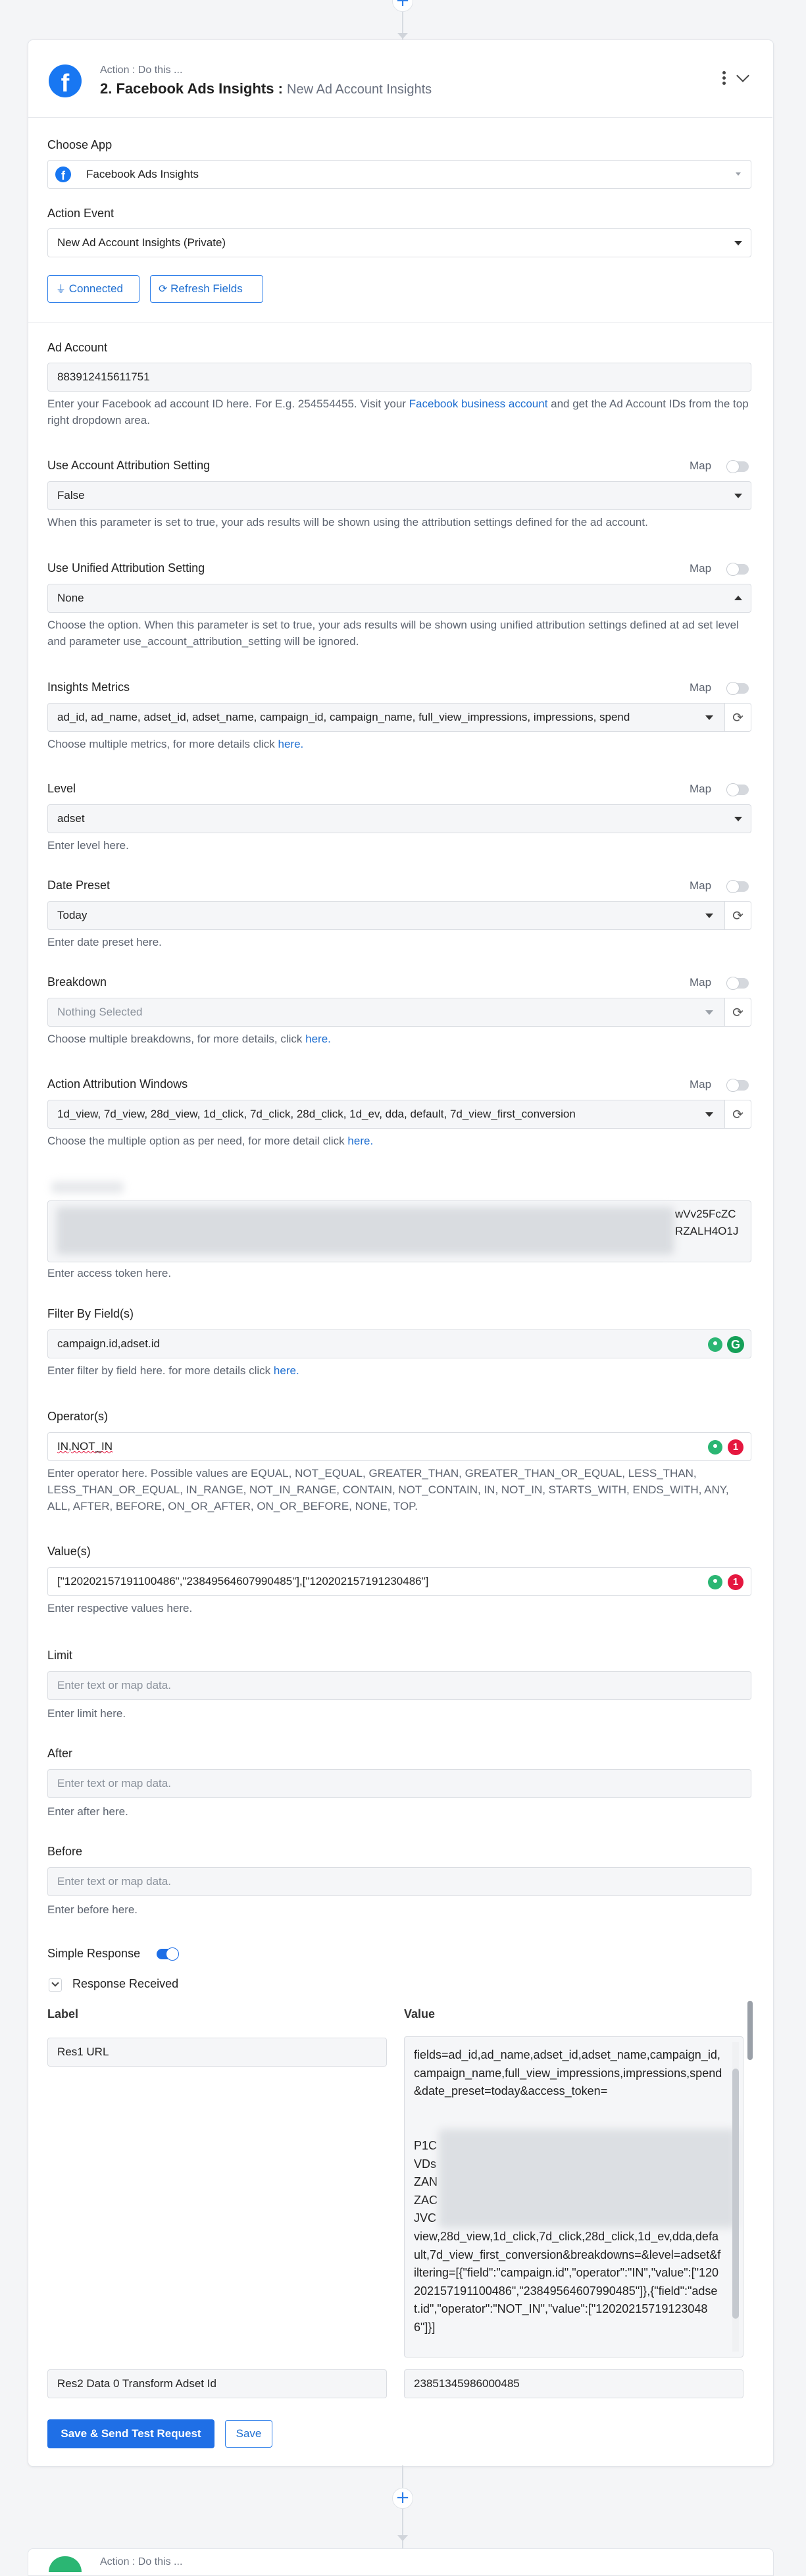  What do you see at coordinates (399, 1446) in the screenshot?
I see `operators-input: IN,NOT_IN` at bounding box center [399, 1446].